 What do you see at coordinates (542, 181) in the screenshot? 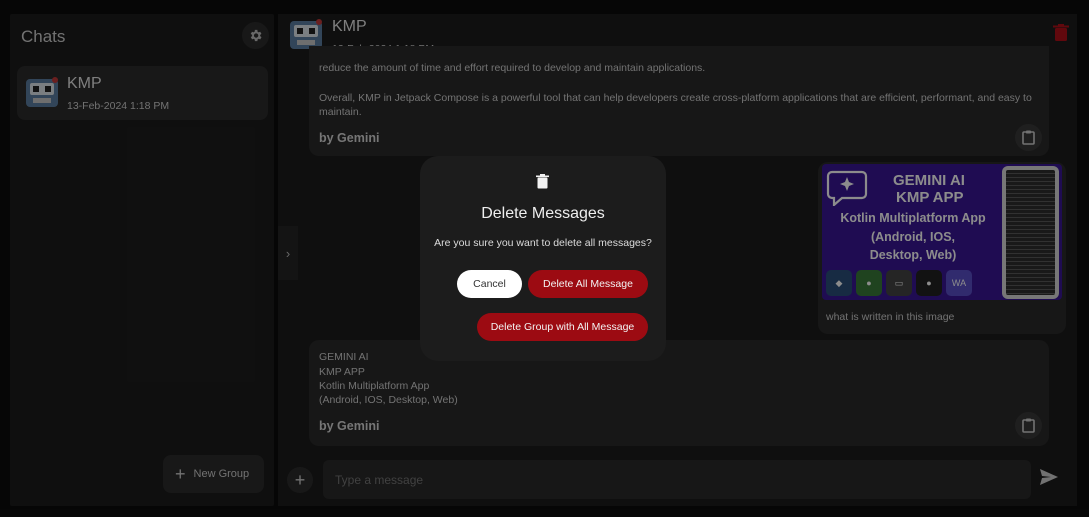
I see `trash-icon` at bounding box center [542, 181].